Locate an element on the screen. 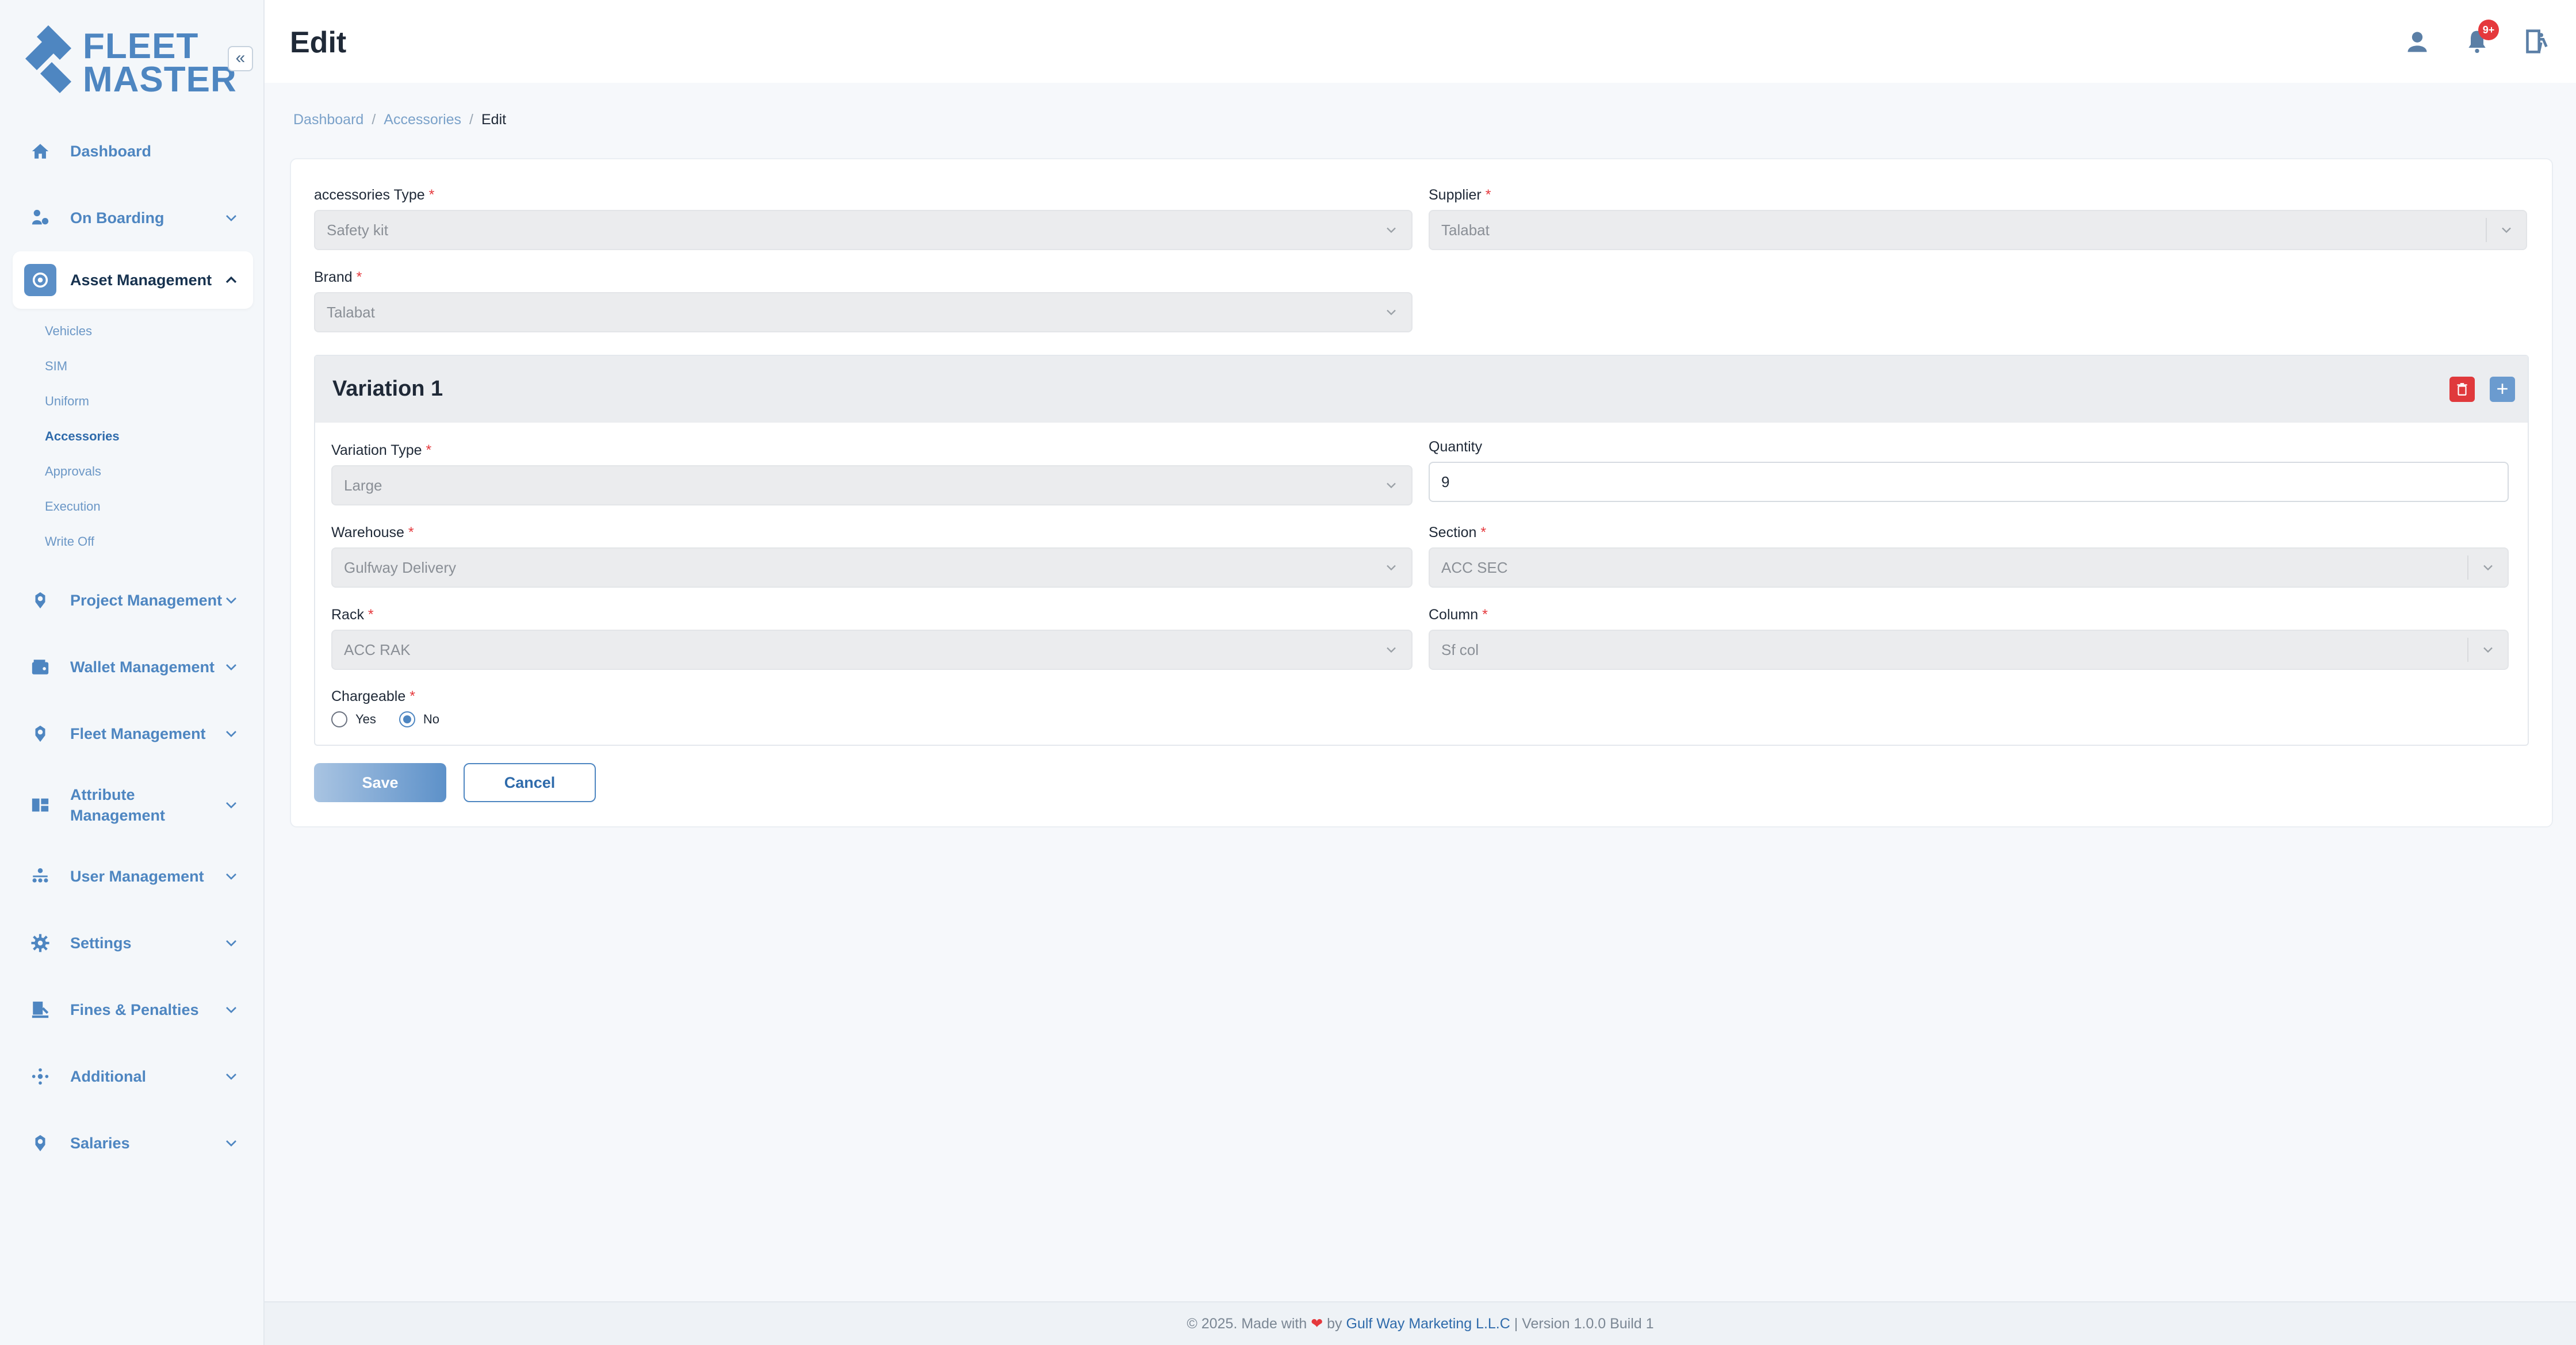  submenu-item-execution: Execution is located at coordinates (149, 507).